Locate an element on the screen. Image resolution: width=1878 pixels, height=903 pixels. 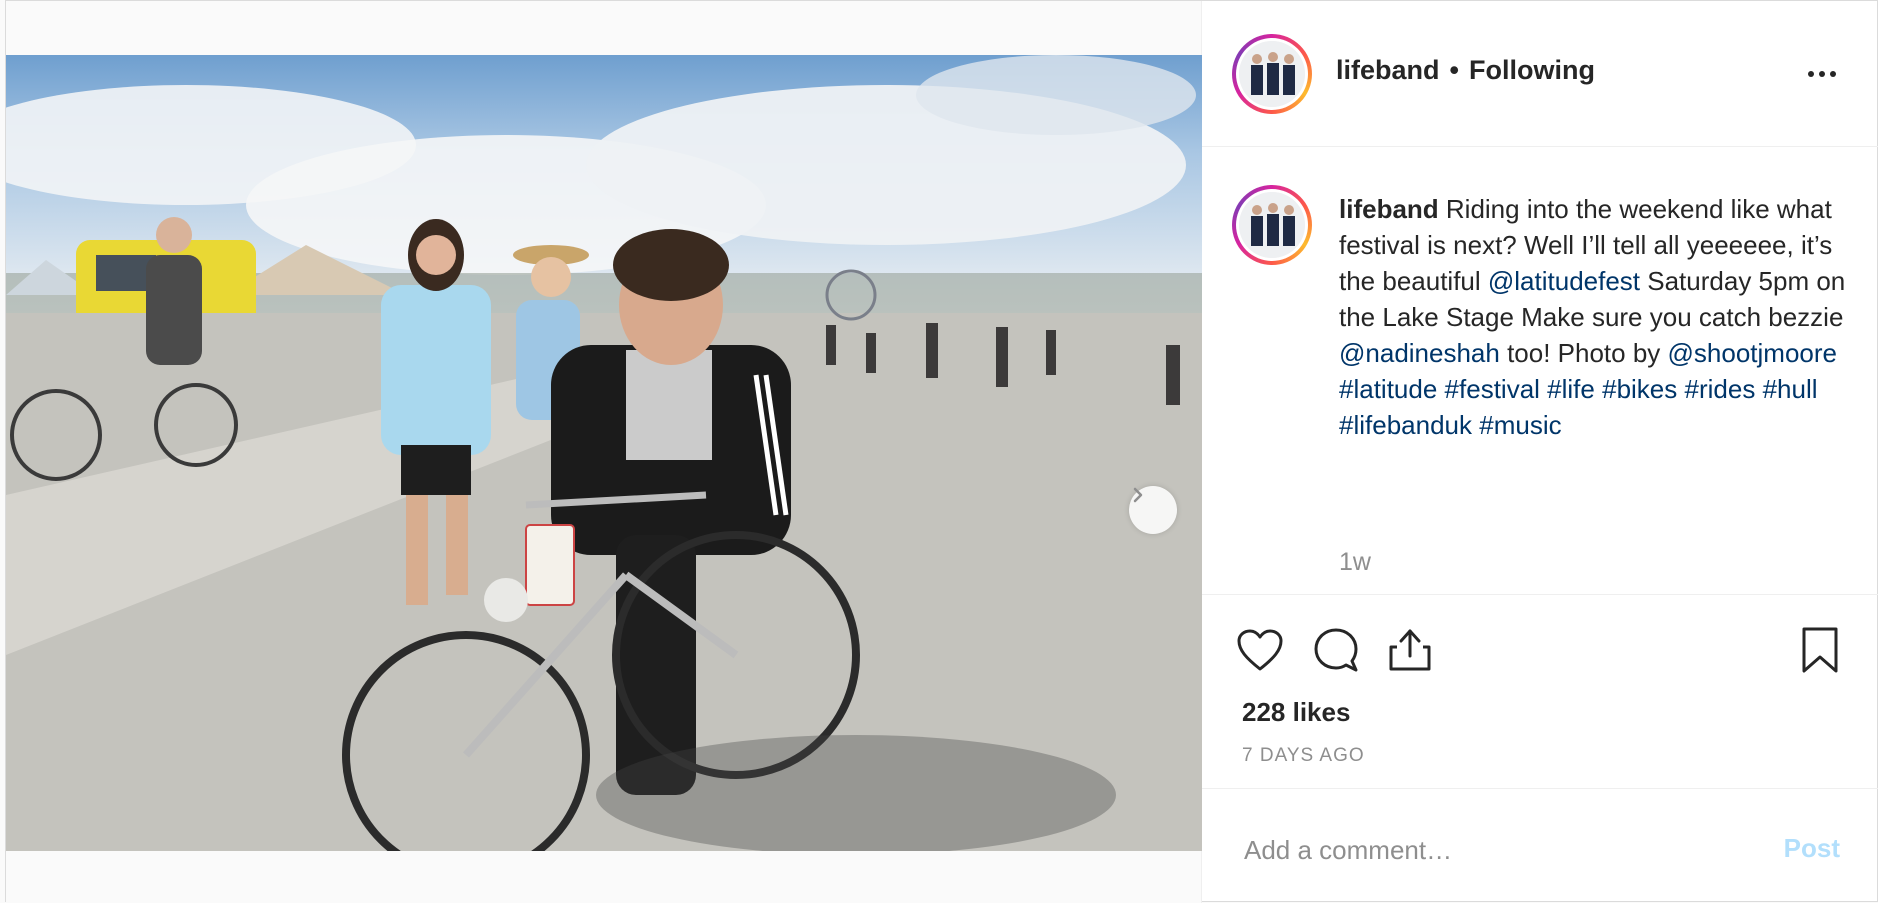
avatar is located at coordinates (1272, 74).